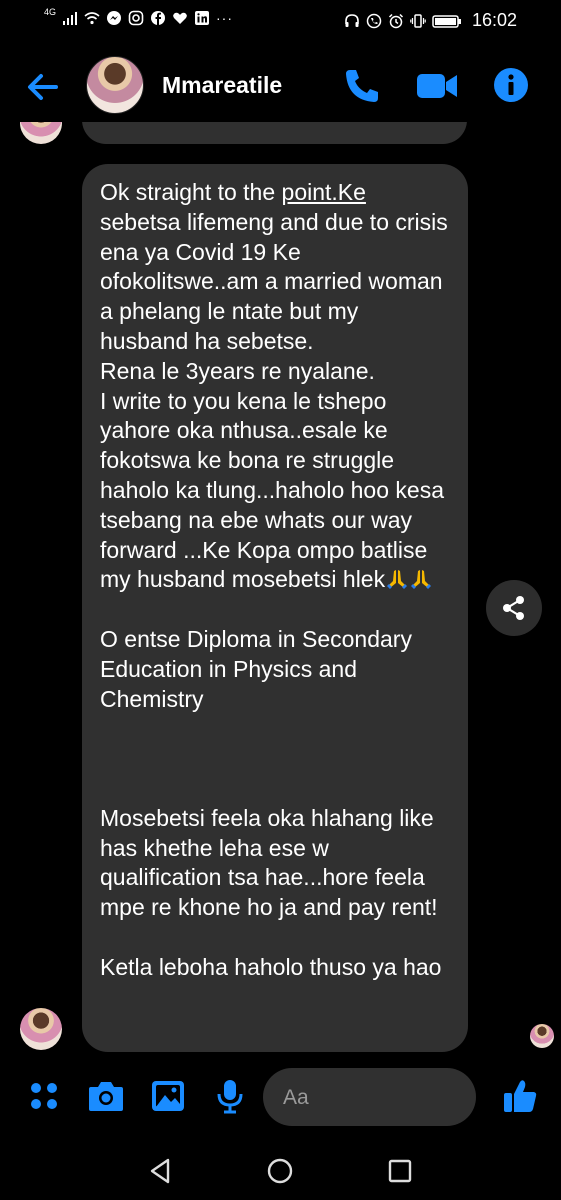 This screenshot has height=1200, width=561. What do you see at coordinates (324, 192) in the screenshot?
I see `message-link: point.Ke` at bounding box center [324, 192].